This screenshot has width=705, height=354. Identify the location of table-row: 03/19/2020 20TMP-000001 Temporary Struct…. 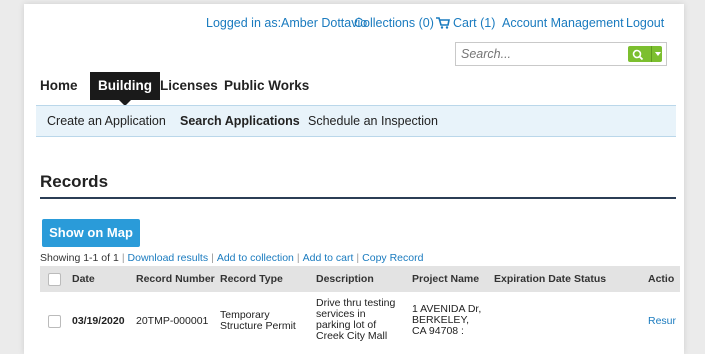
(360, 322).